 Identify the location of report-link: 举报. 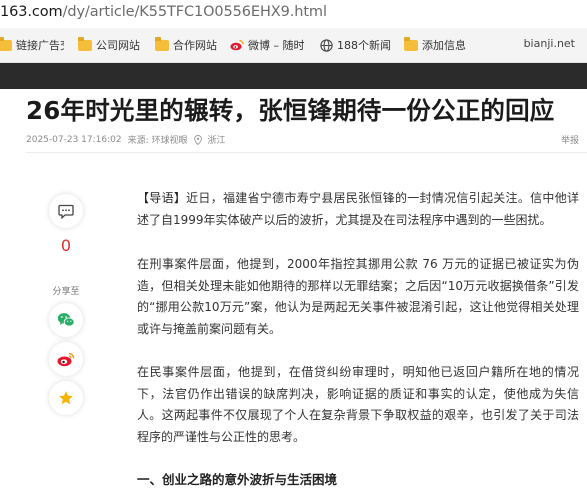
(570, 139).